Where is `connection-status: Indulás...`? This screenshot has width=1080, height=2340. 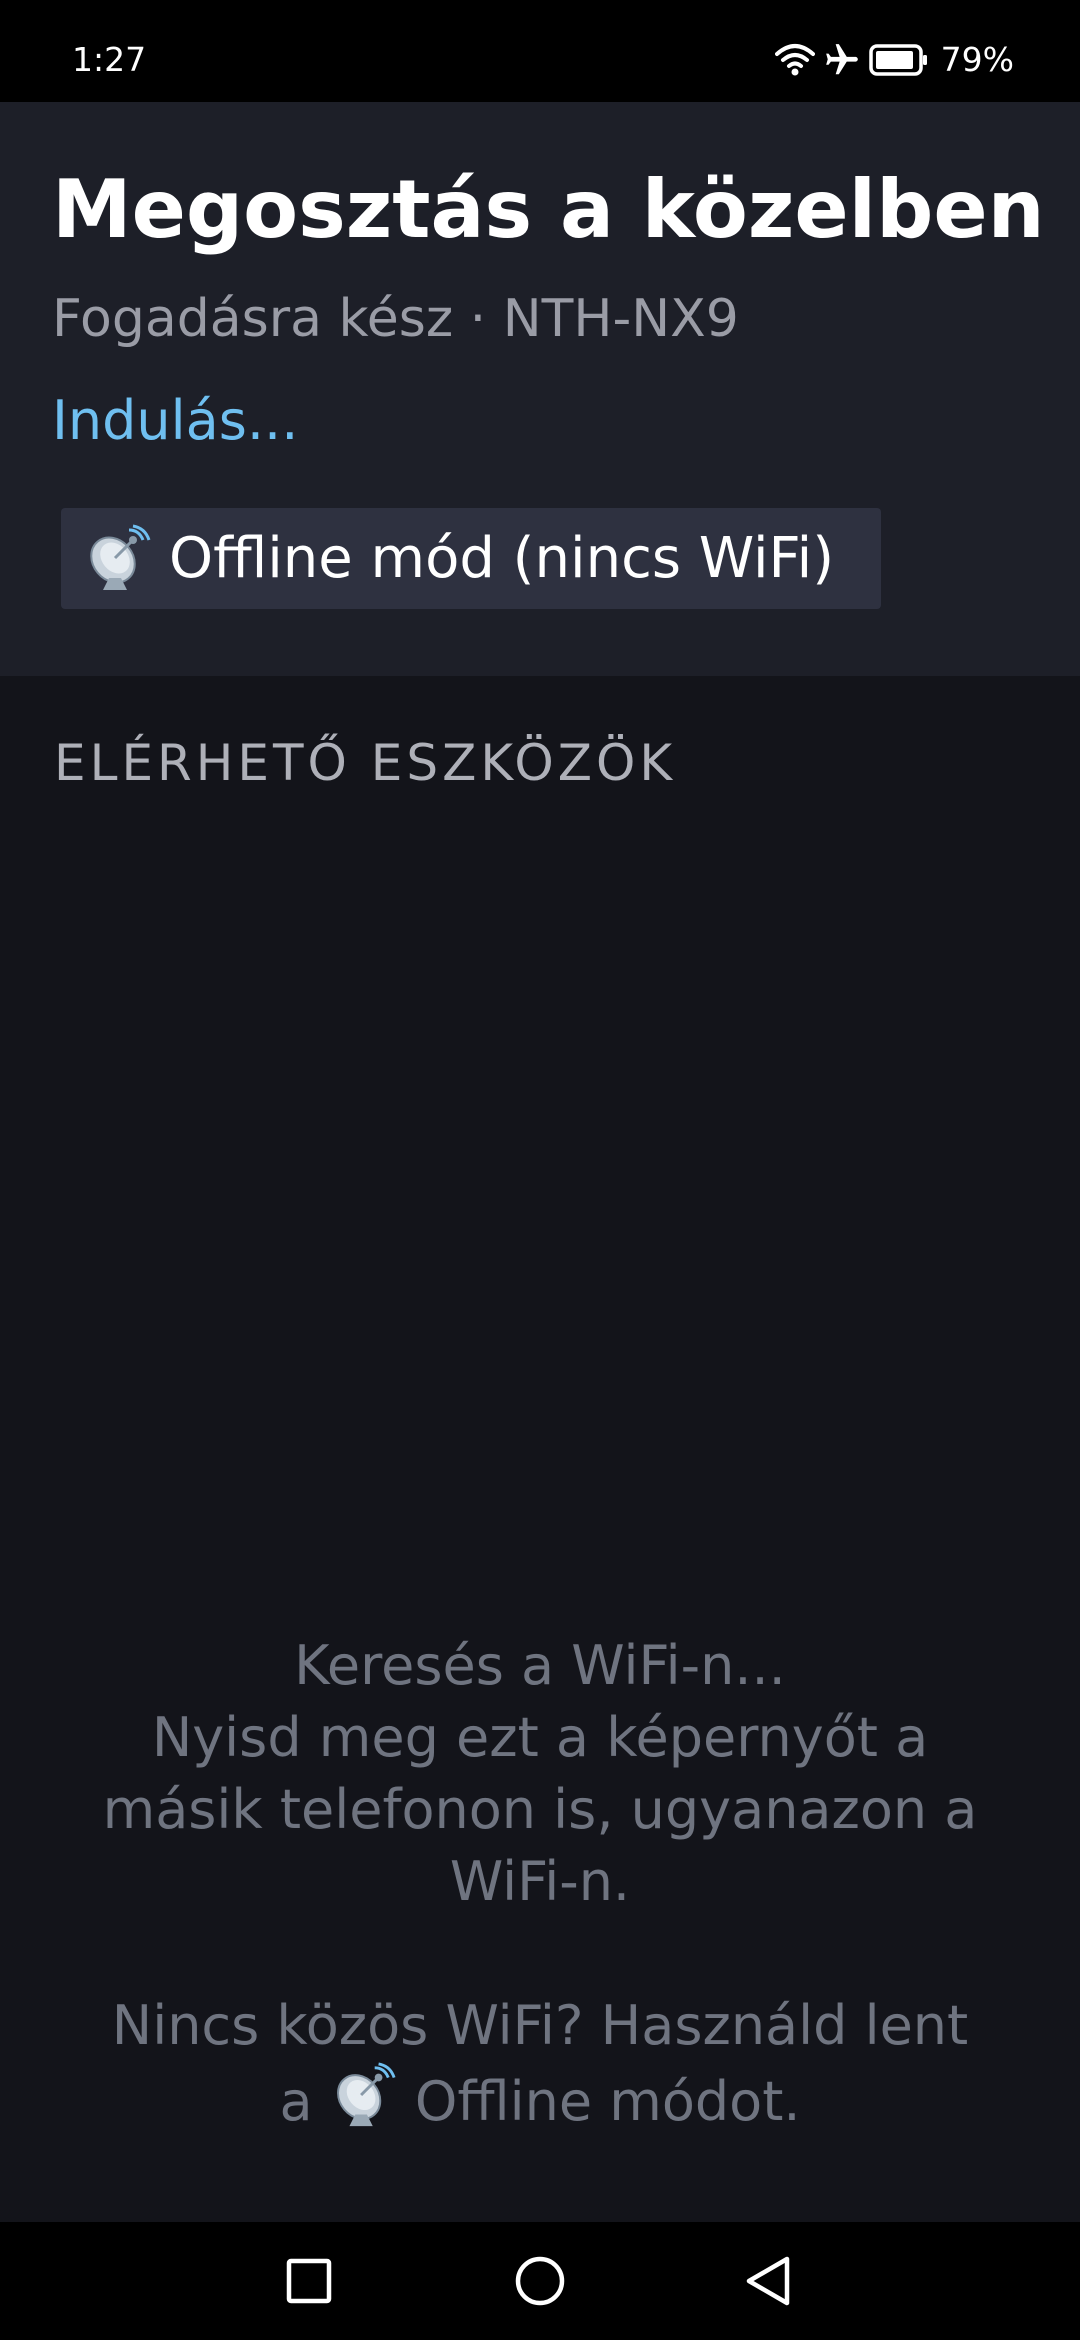
connection-status: Indulás... is located at coordinates (175, 420).